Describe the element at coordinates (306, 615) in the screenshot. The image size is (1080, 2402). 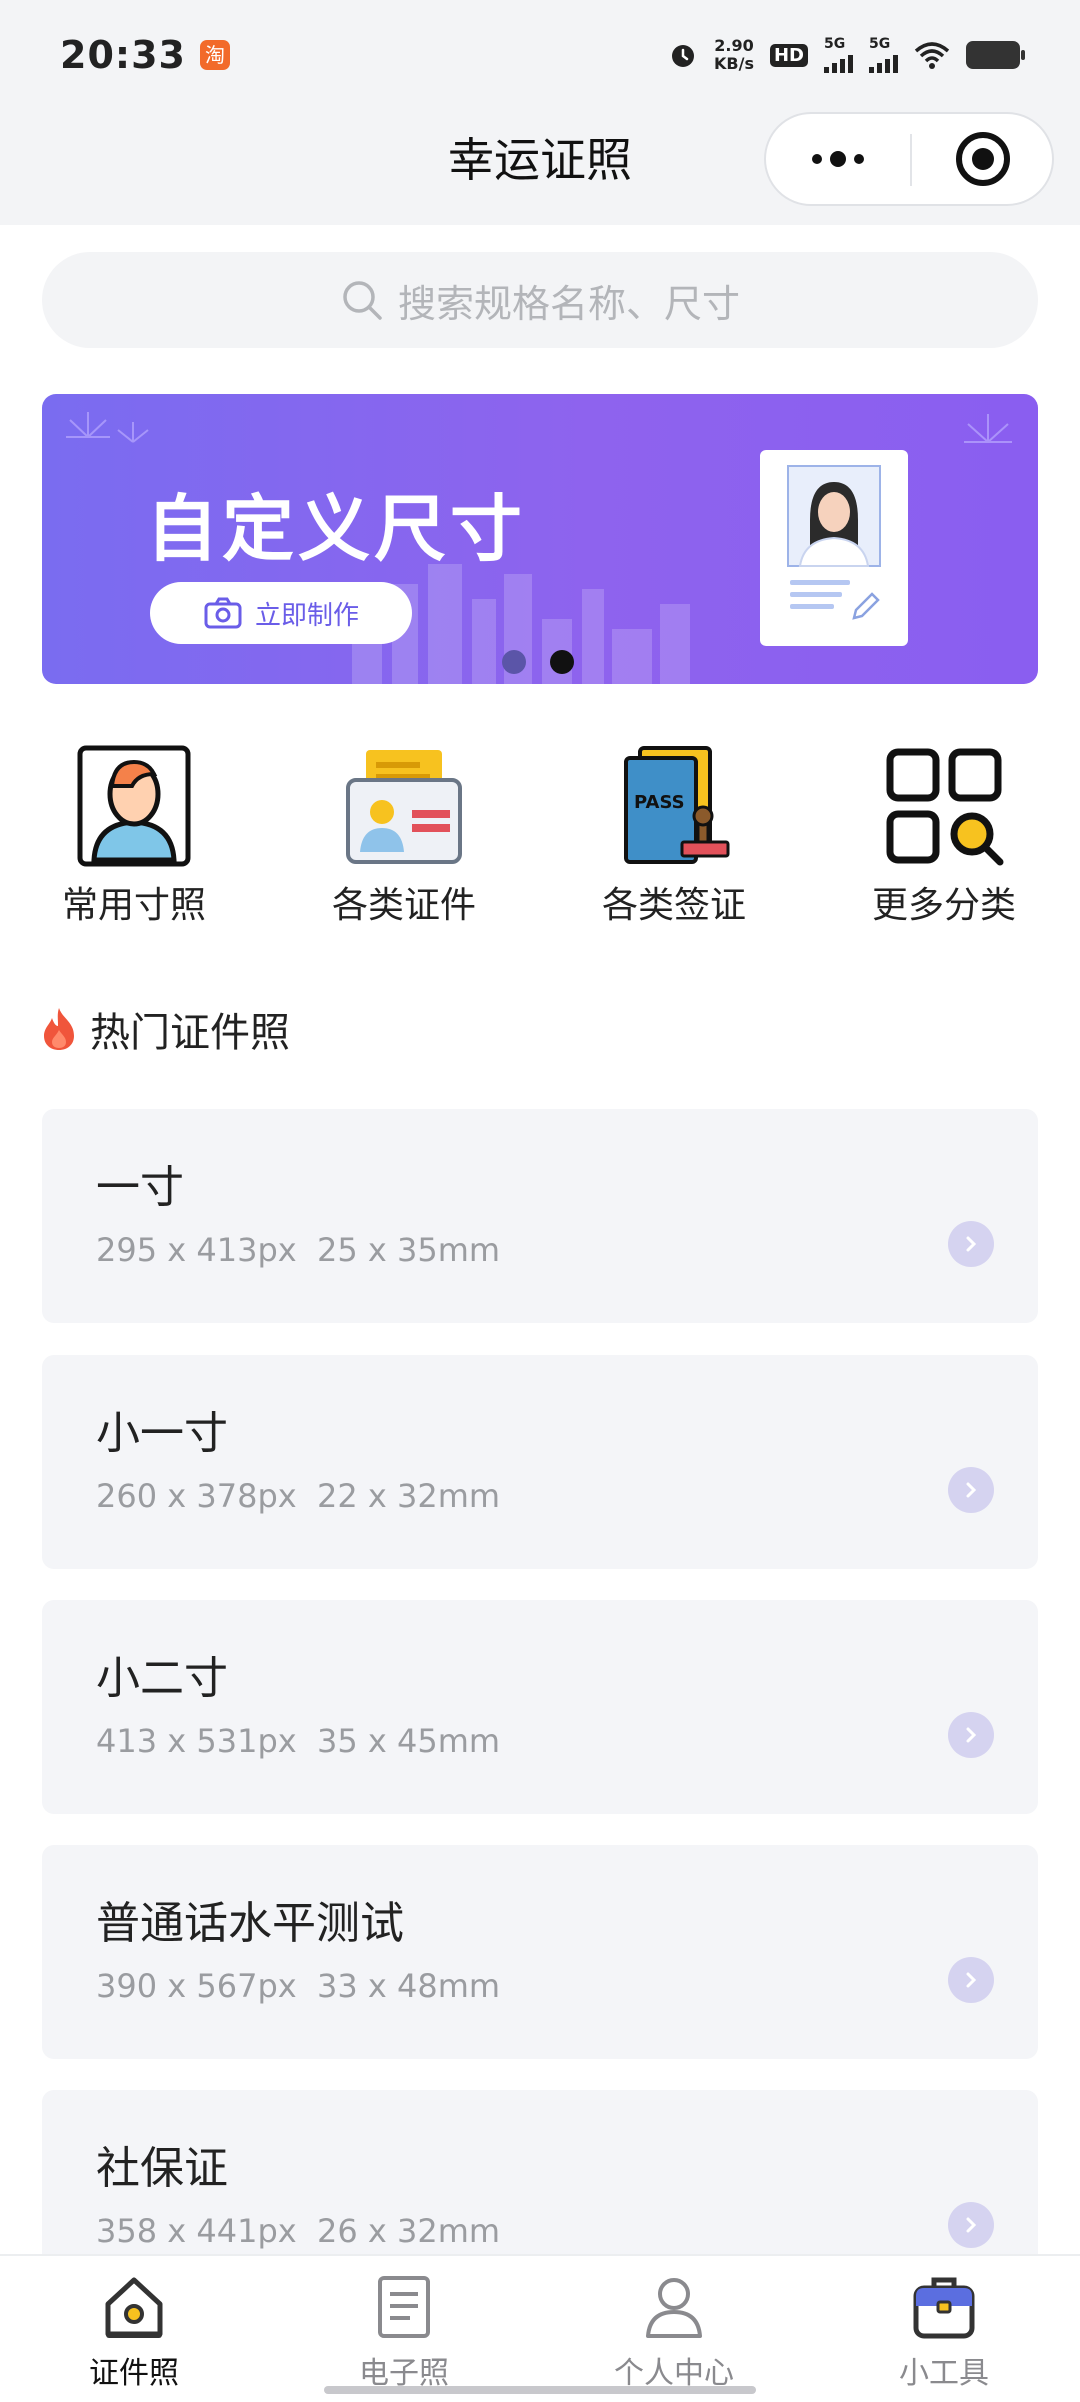
I see `make-now-label: 立即制作` at that location.